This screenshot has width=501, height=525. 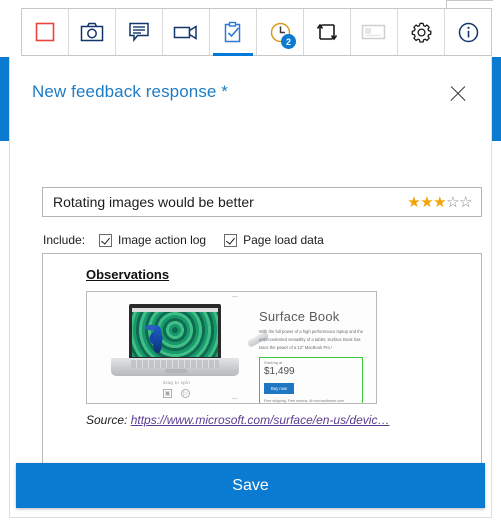 I want to click on laptop-keyboard, so click(x=175, y=364).